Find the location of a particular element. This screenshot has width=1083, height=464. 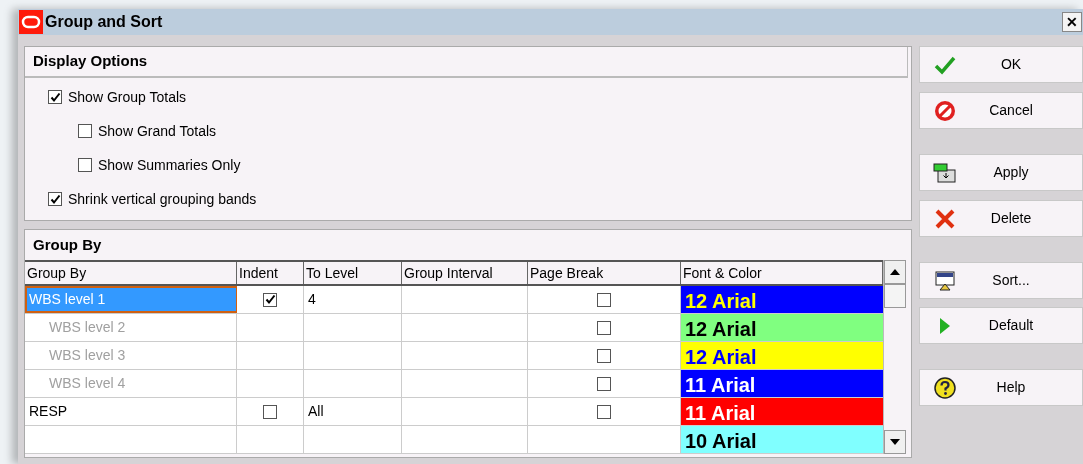

monitor-icon is located at coordinates (945, 280).